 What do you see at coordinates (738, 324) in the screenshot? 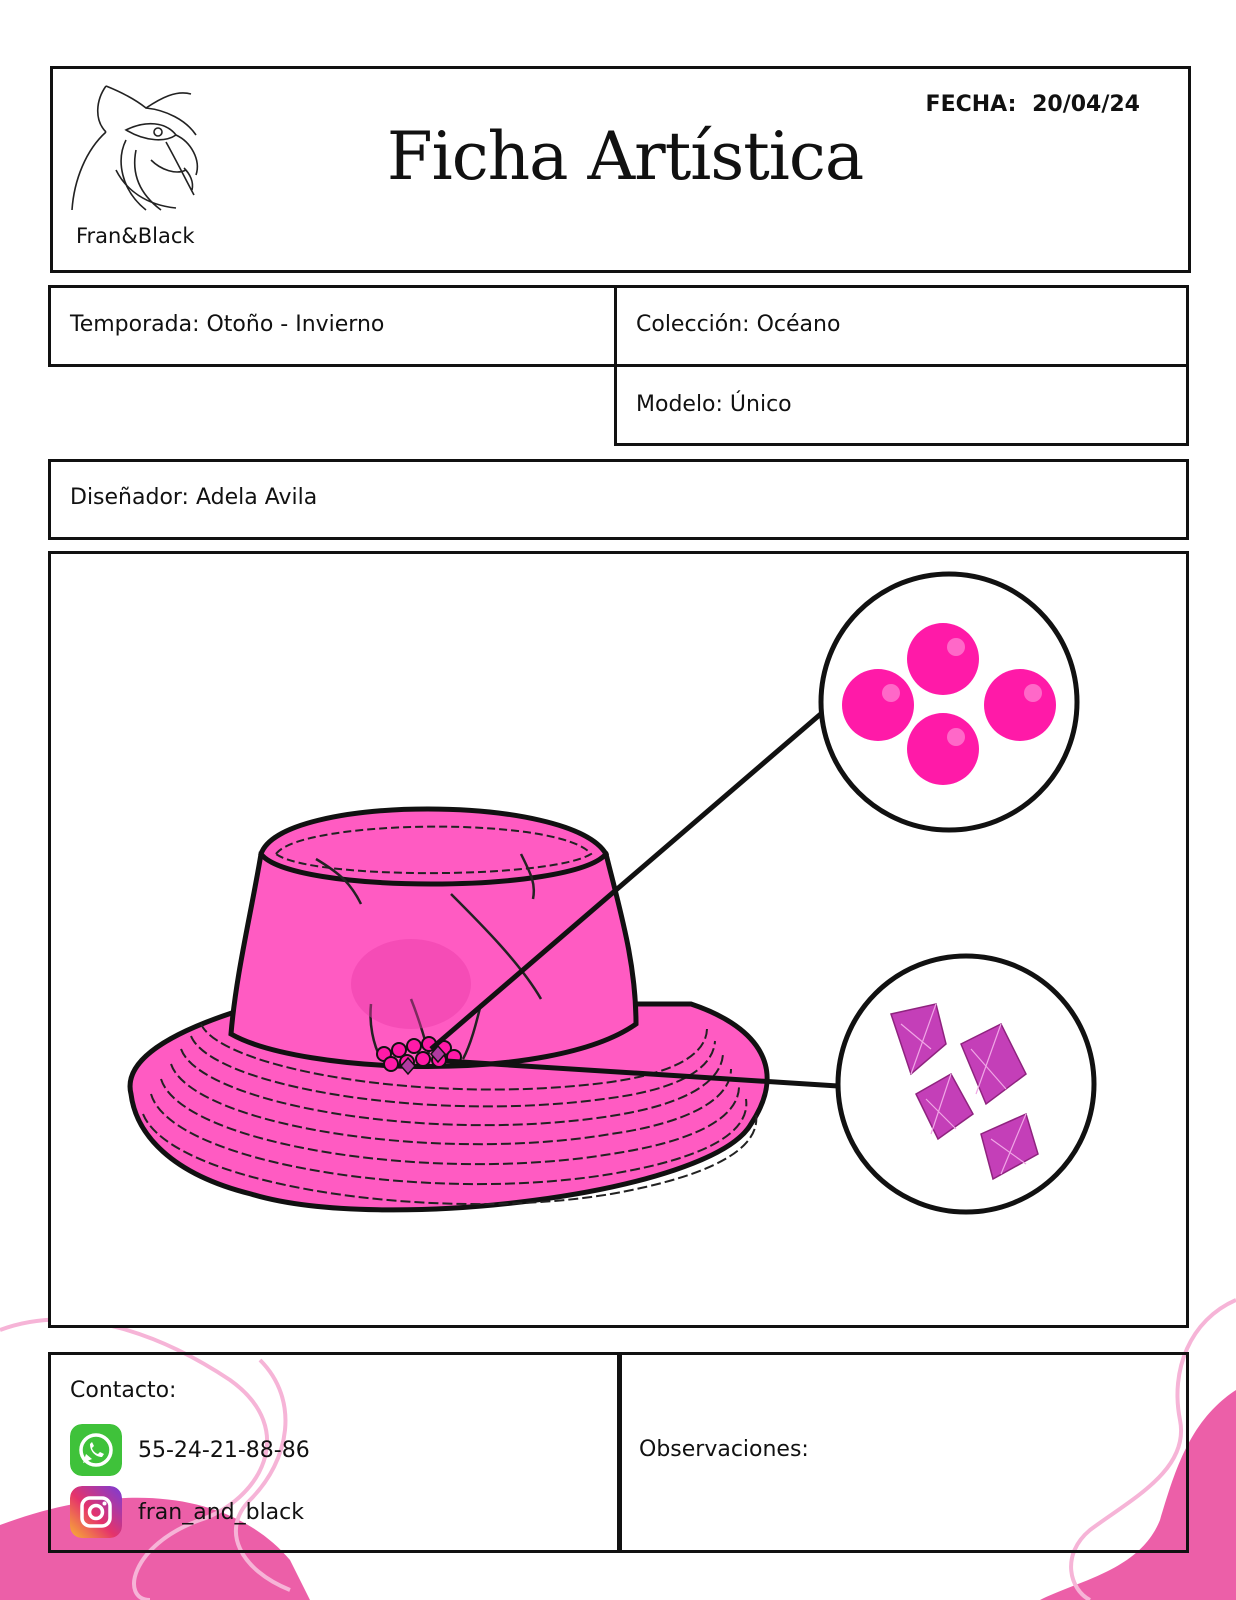
I see `collection-field: Colección: Océano` at bounding box center [738, 324].